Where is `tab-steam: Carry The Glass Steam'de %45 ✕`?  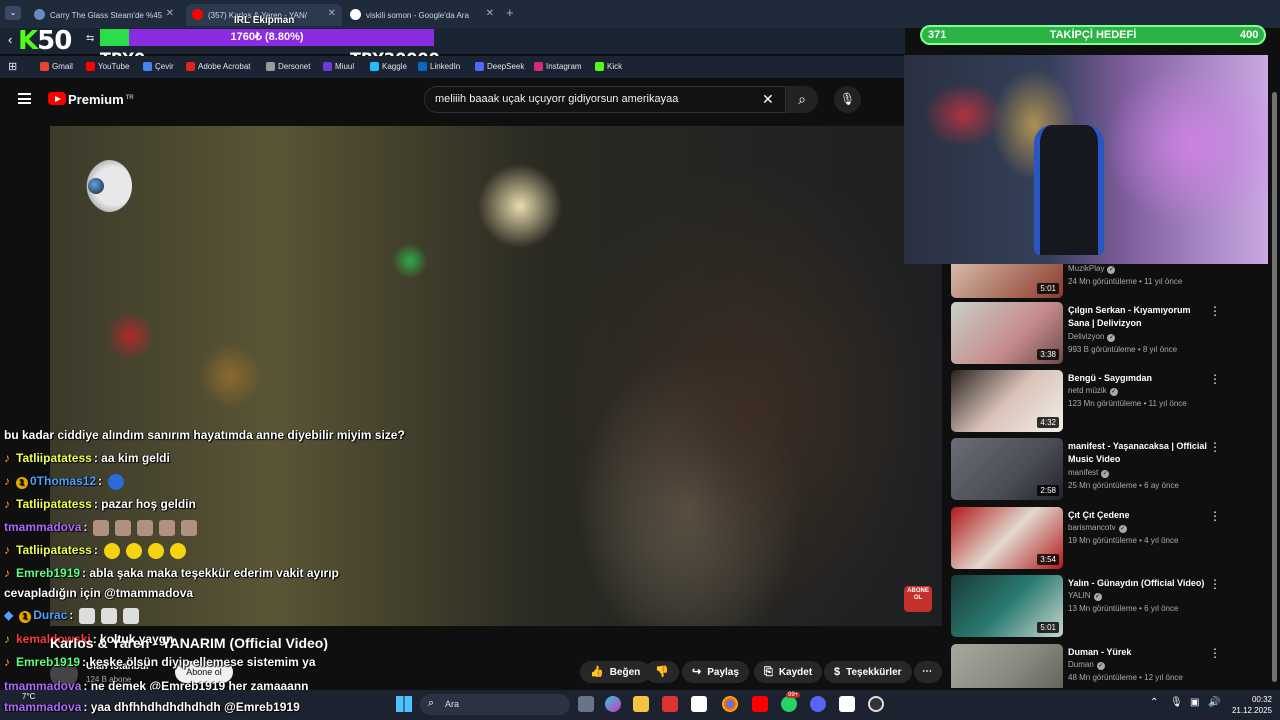
tab-steam: Carry The Glass Steam'de %45 ✕ is located at coordinates (104, 15).